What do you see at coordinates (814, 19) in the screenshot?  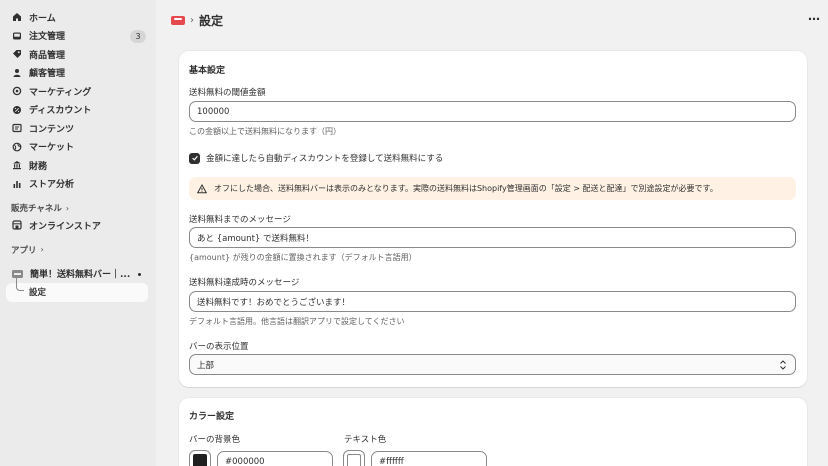 I see `more-actions-icon: ⋯` at bounding box center [814, 19].